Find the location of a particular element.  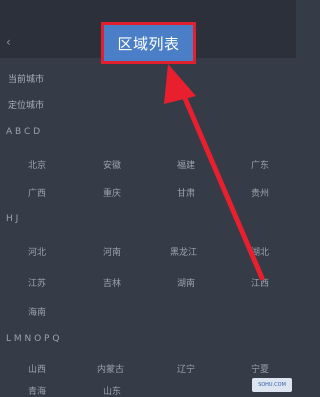

city-chip: 辽宁 is located at coordinates (186, 368).